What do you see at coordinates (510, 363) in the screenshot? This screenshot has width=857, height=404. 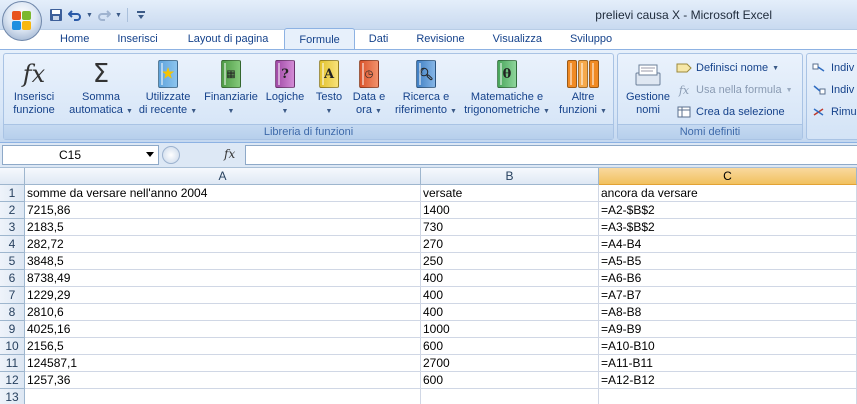 I see `cell-b: 2700` at bounding box center [510, 363].